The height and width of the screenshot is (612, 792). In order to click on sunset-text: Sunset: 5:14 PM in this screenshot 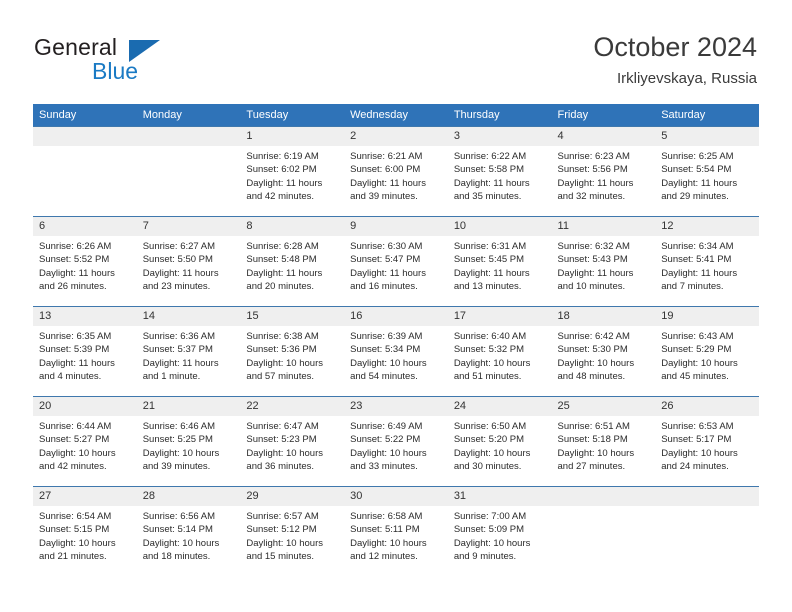, I will do `click(177, 530)`.